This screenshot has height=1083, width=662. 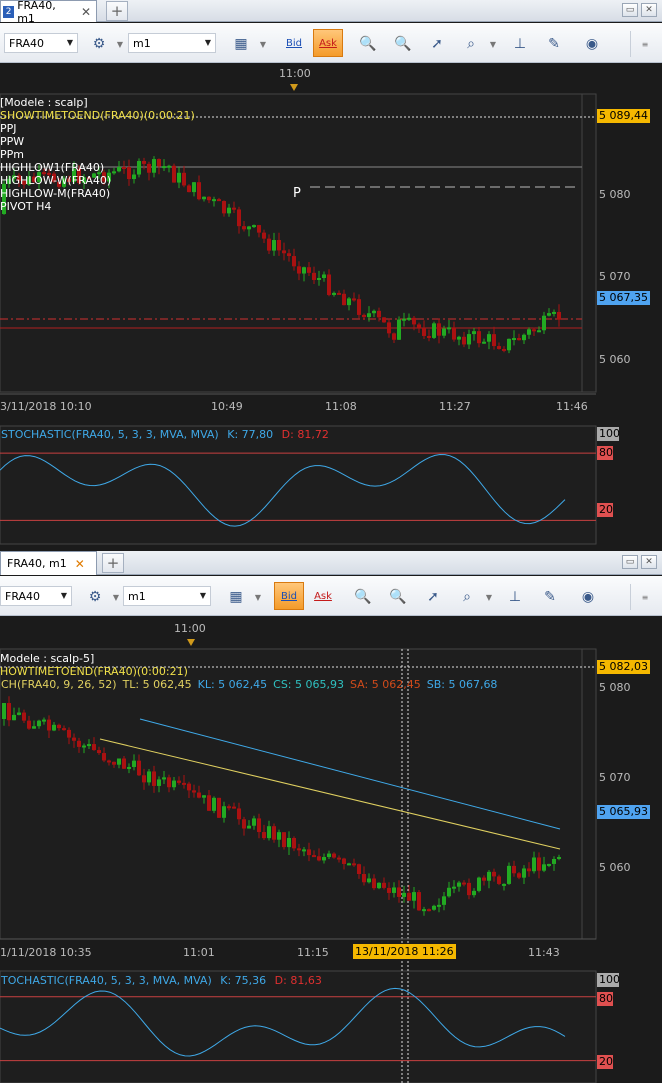 What do you see at coordinates (455, 406) in the screenshot?
I see `time-axis-label: 11:27` at bounding box center [455, 406].